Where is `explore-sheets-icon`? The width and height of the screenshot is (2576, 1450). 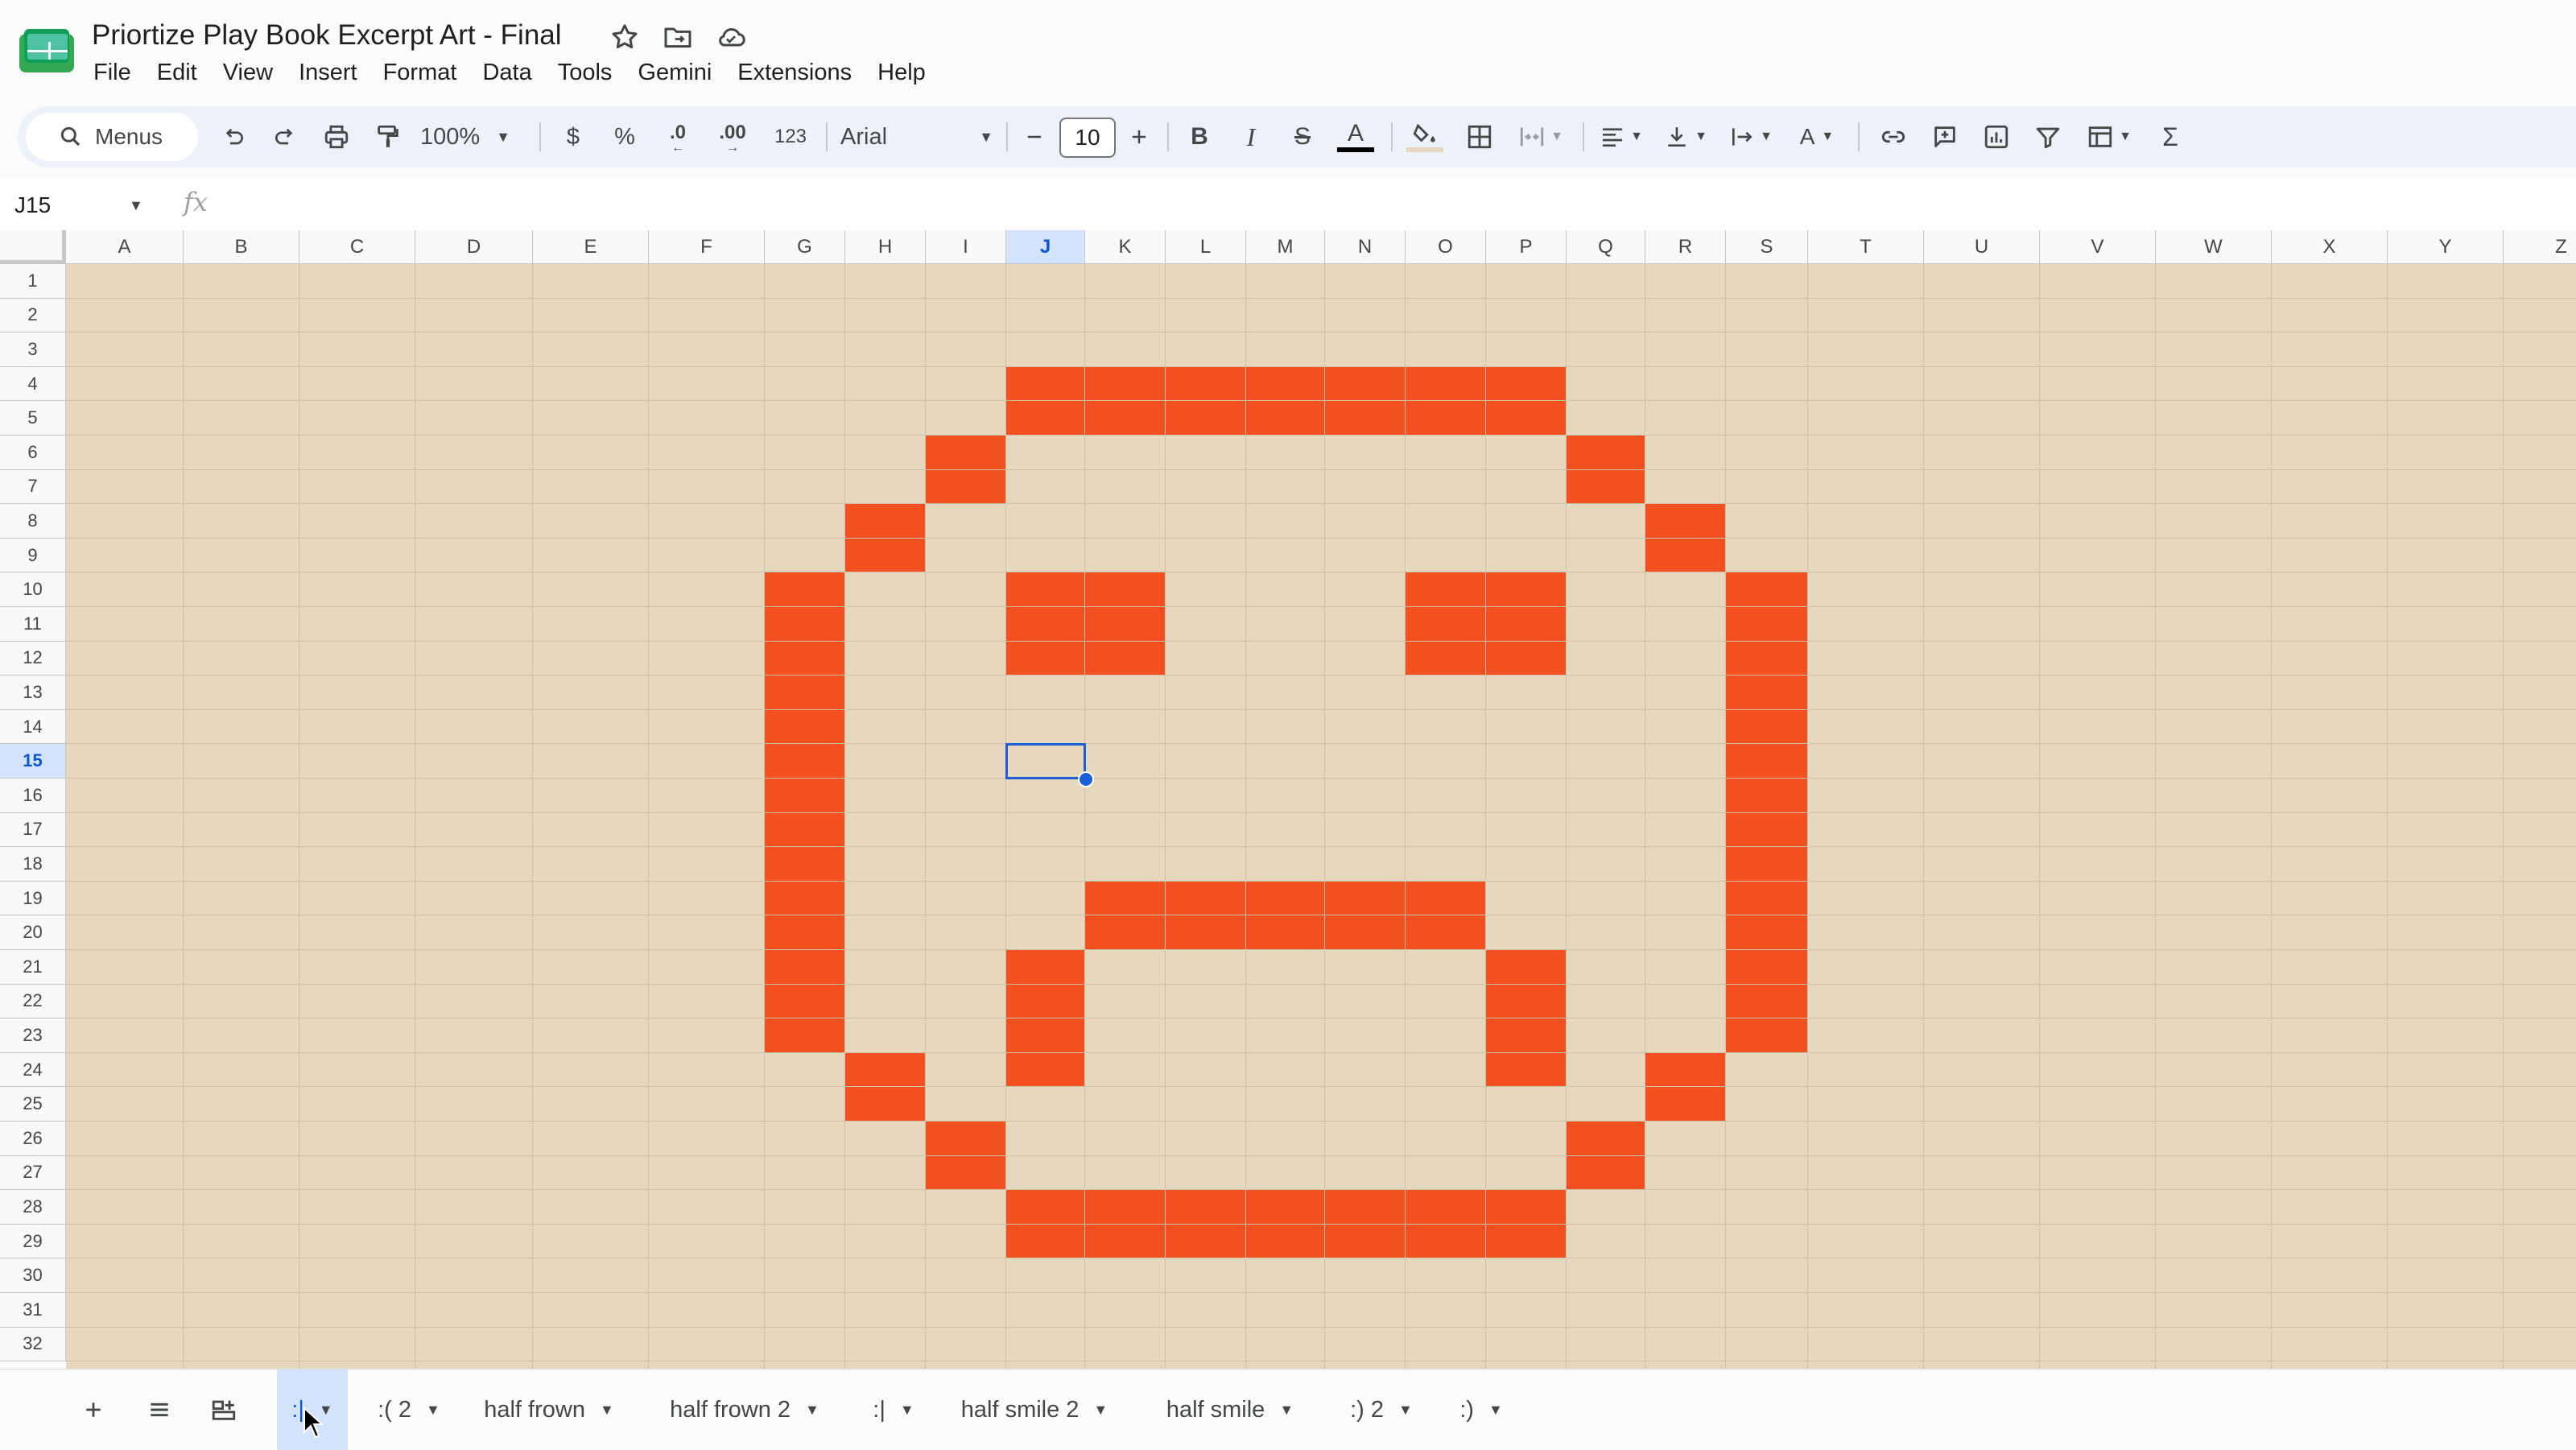
explore-sheets-icon is located at coordinates (224, 1409).